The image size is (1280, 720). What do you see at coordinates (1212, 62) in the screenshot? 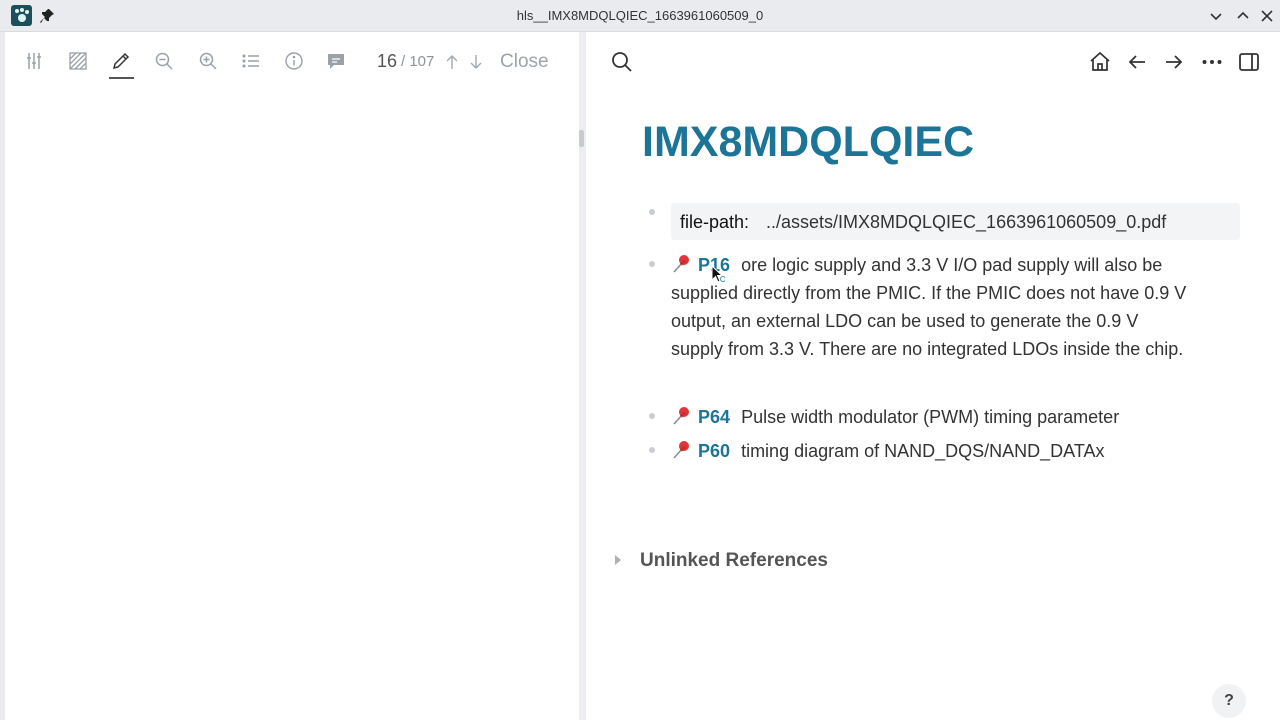
I see `more-icon` at bounding box center [1212, 62].